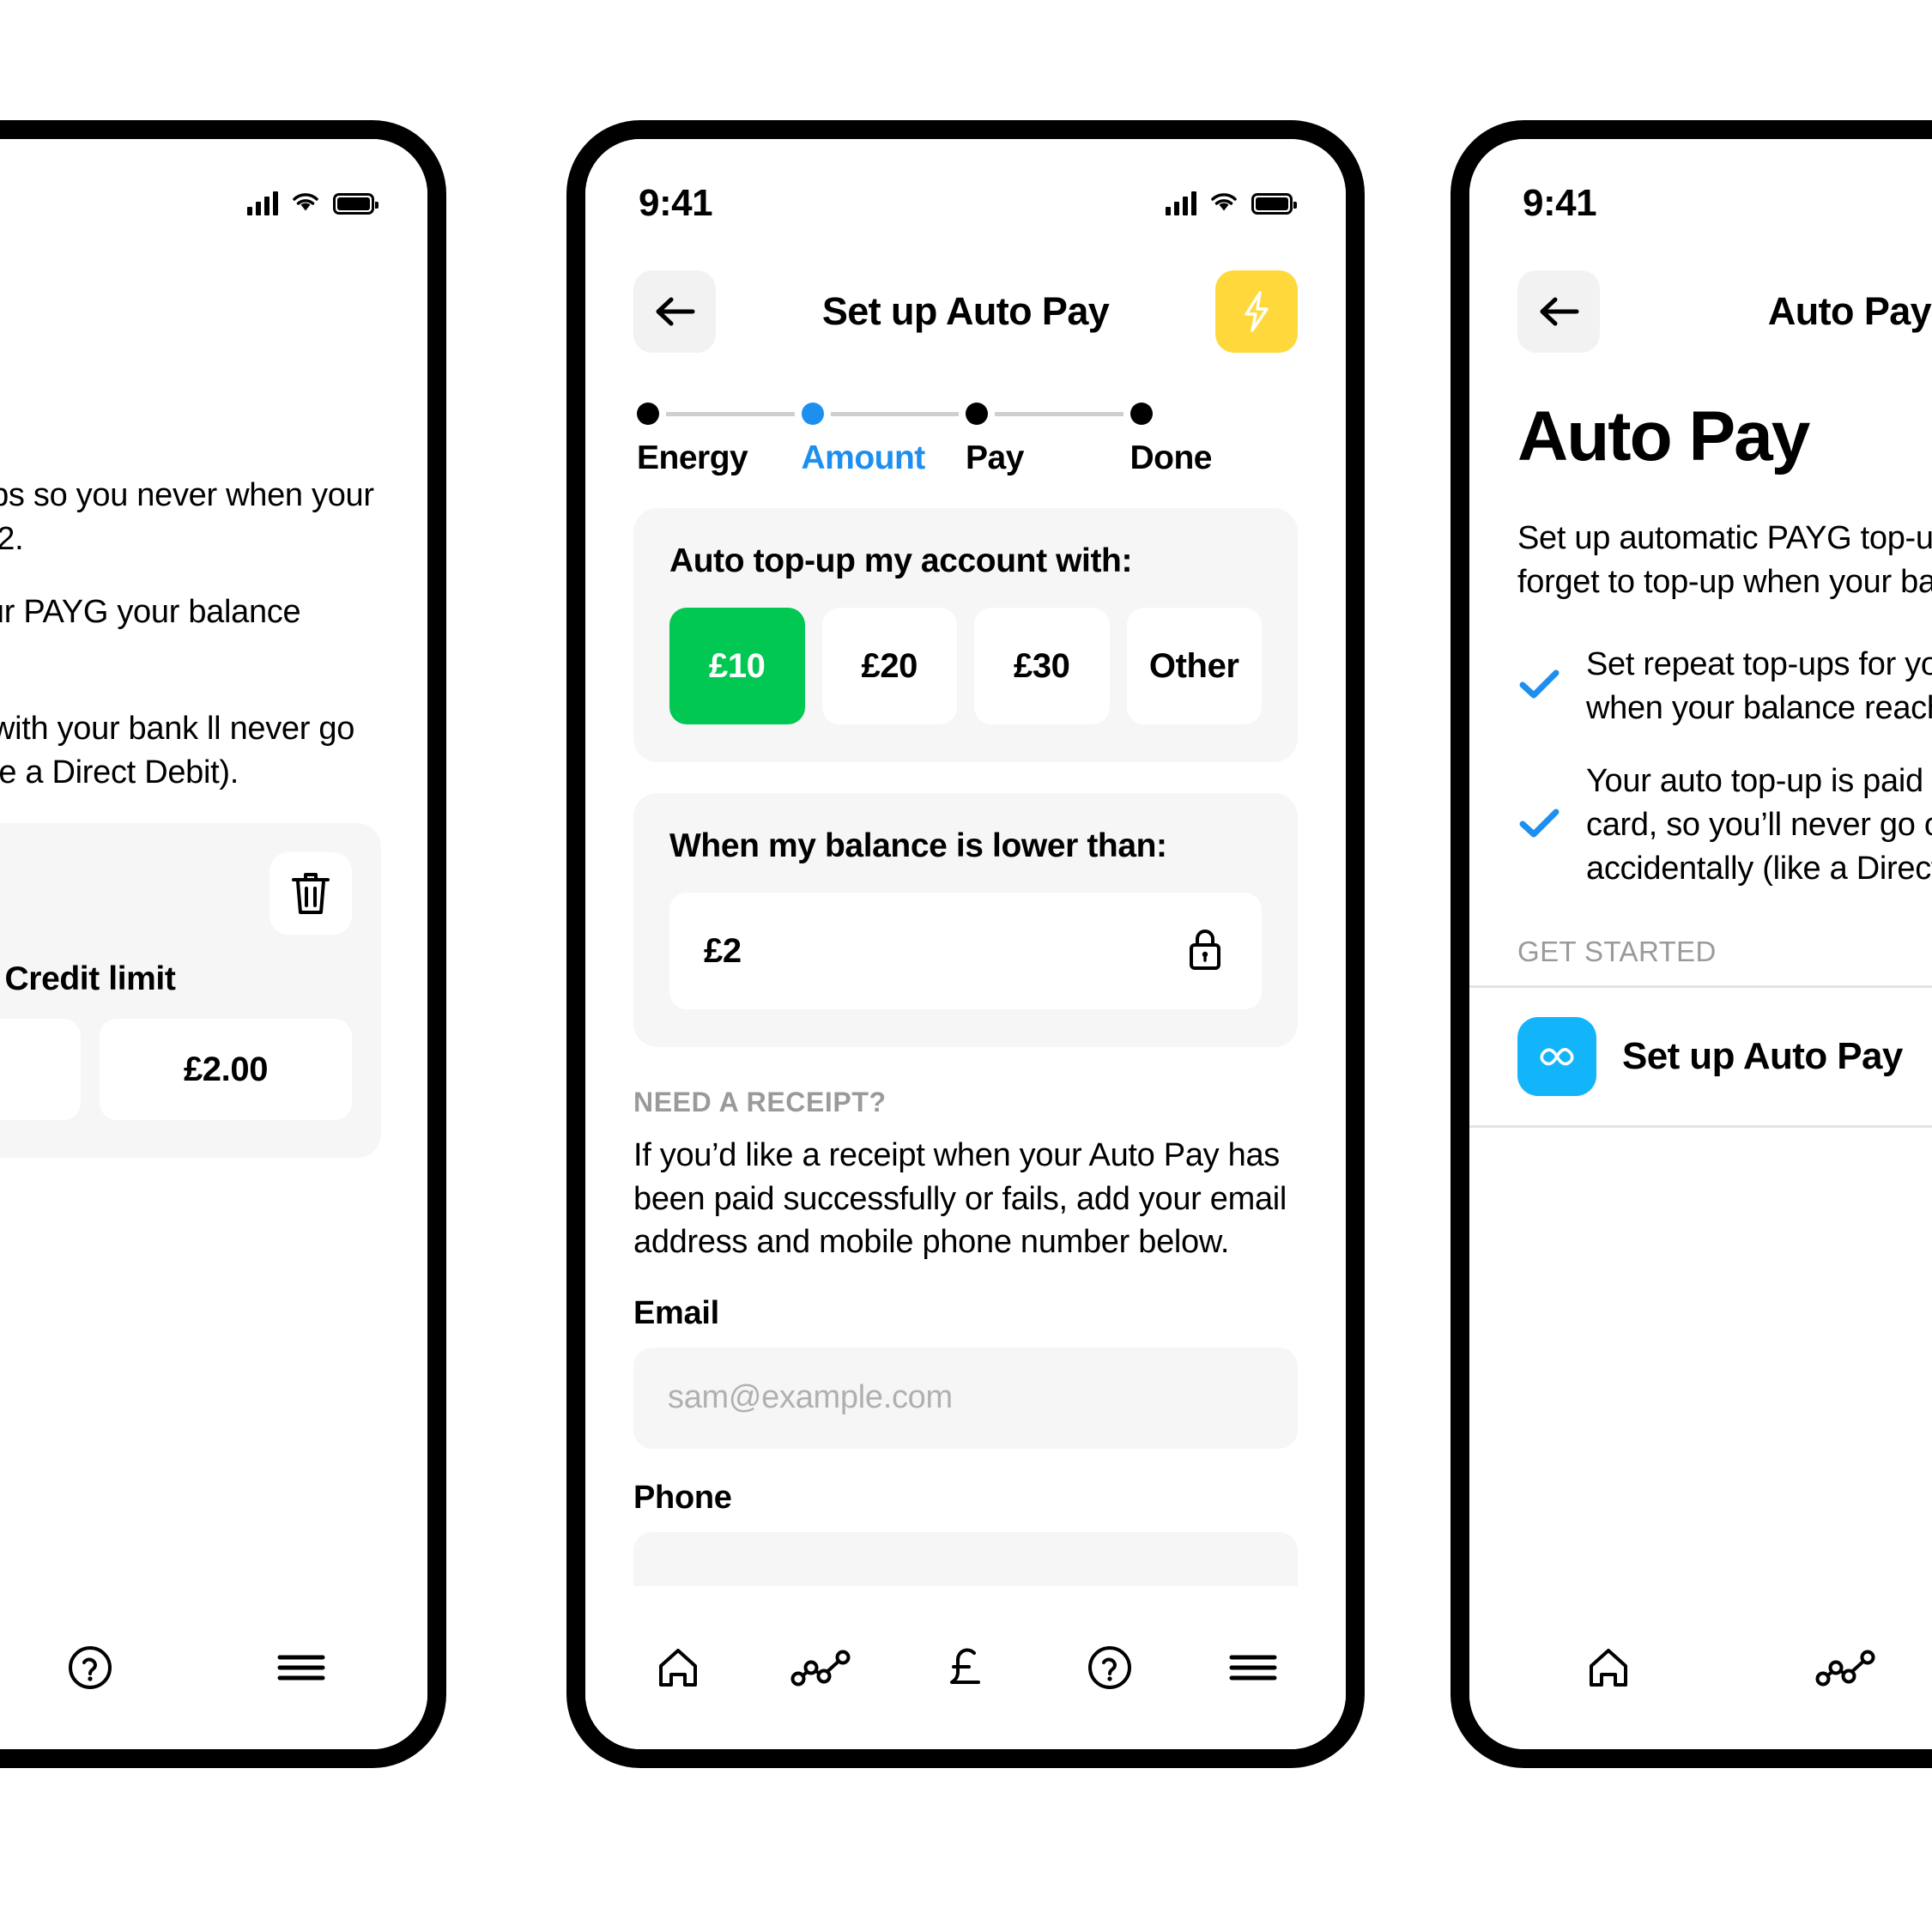  What do you see at coordinates (760, 1102) in the screenshot?
I see `receipt-eyebrow: NEED A RECEIPT?` at bounding box center [760, 1102].